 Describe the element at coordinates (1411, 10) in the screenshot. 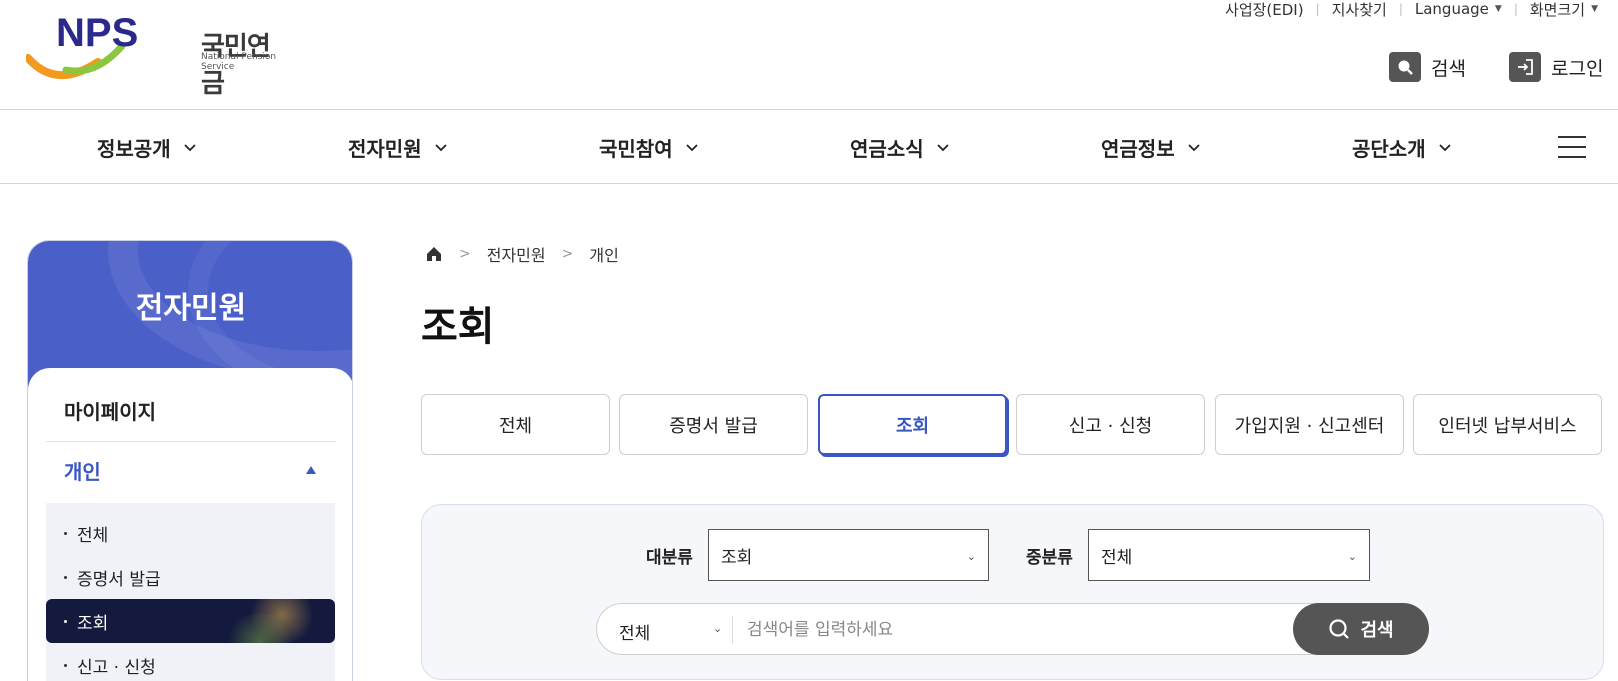

I see `utility-links: 사업장(EDI) | 지사찾기 | Language ▼ | 화면크기 ▼` at that location.